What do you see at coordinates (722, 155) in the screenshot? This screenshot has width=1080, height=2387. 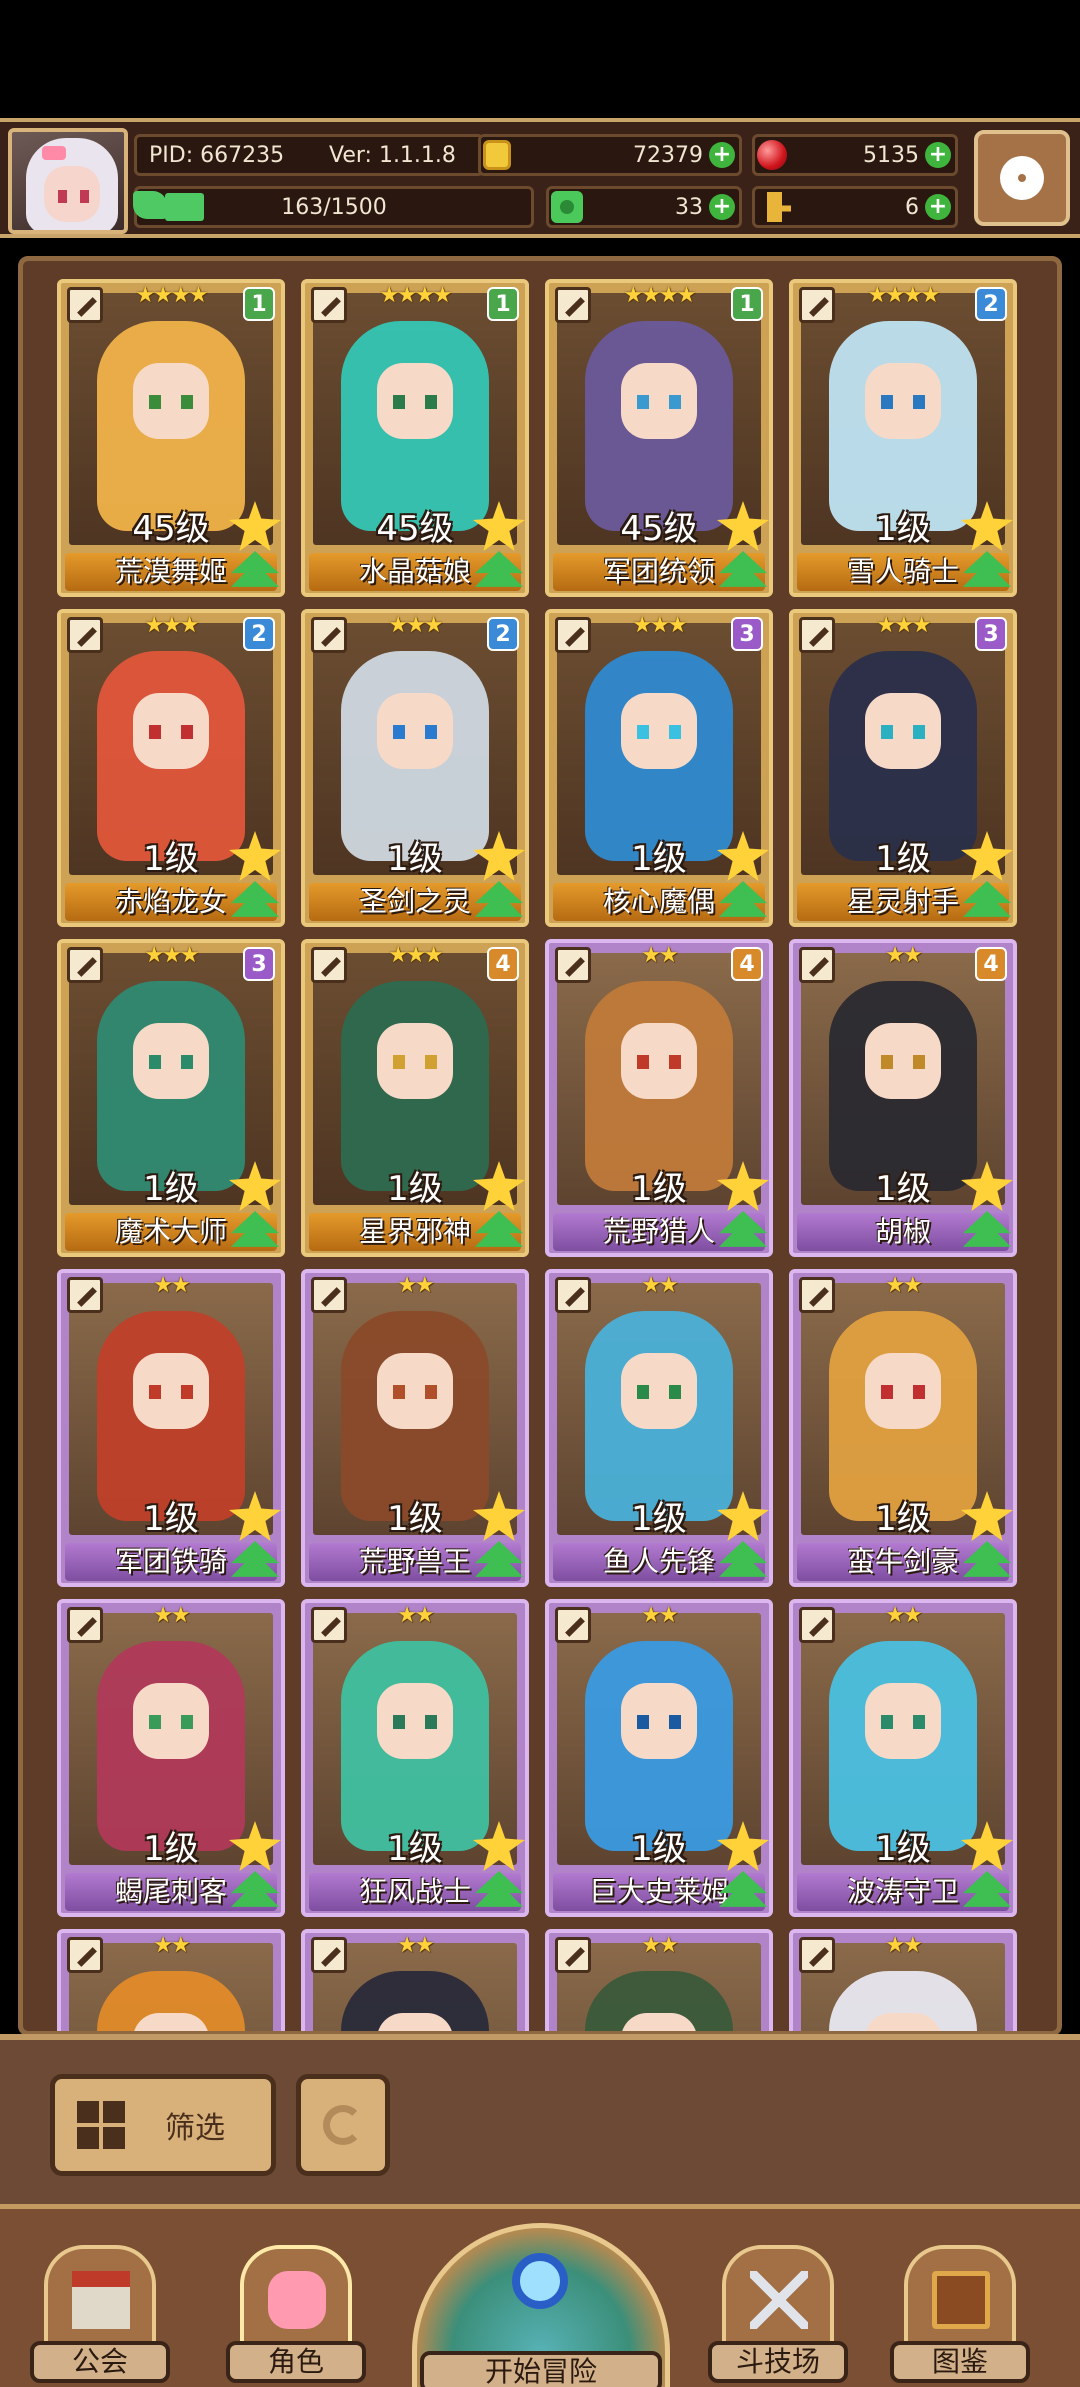 I see `add-coins-button: +` at bounding box center [722, 155].